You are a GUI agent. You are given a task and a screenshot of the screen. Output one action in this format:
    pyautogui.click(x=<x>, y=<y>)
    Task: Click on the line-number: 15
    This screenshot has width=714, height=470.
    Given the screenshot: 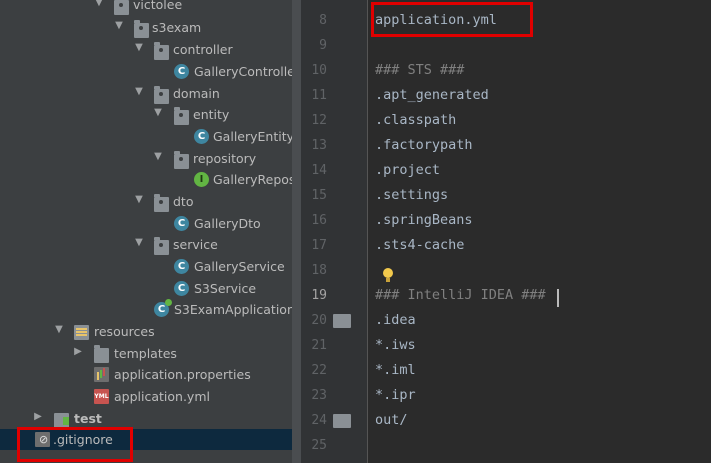 What is the action you would take?
    pyautogui.click(x=319, y=195)
    